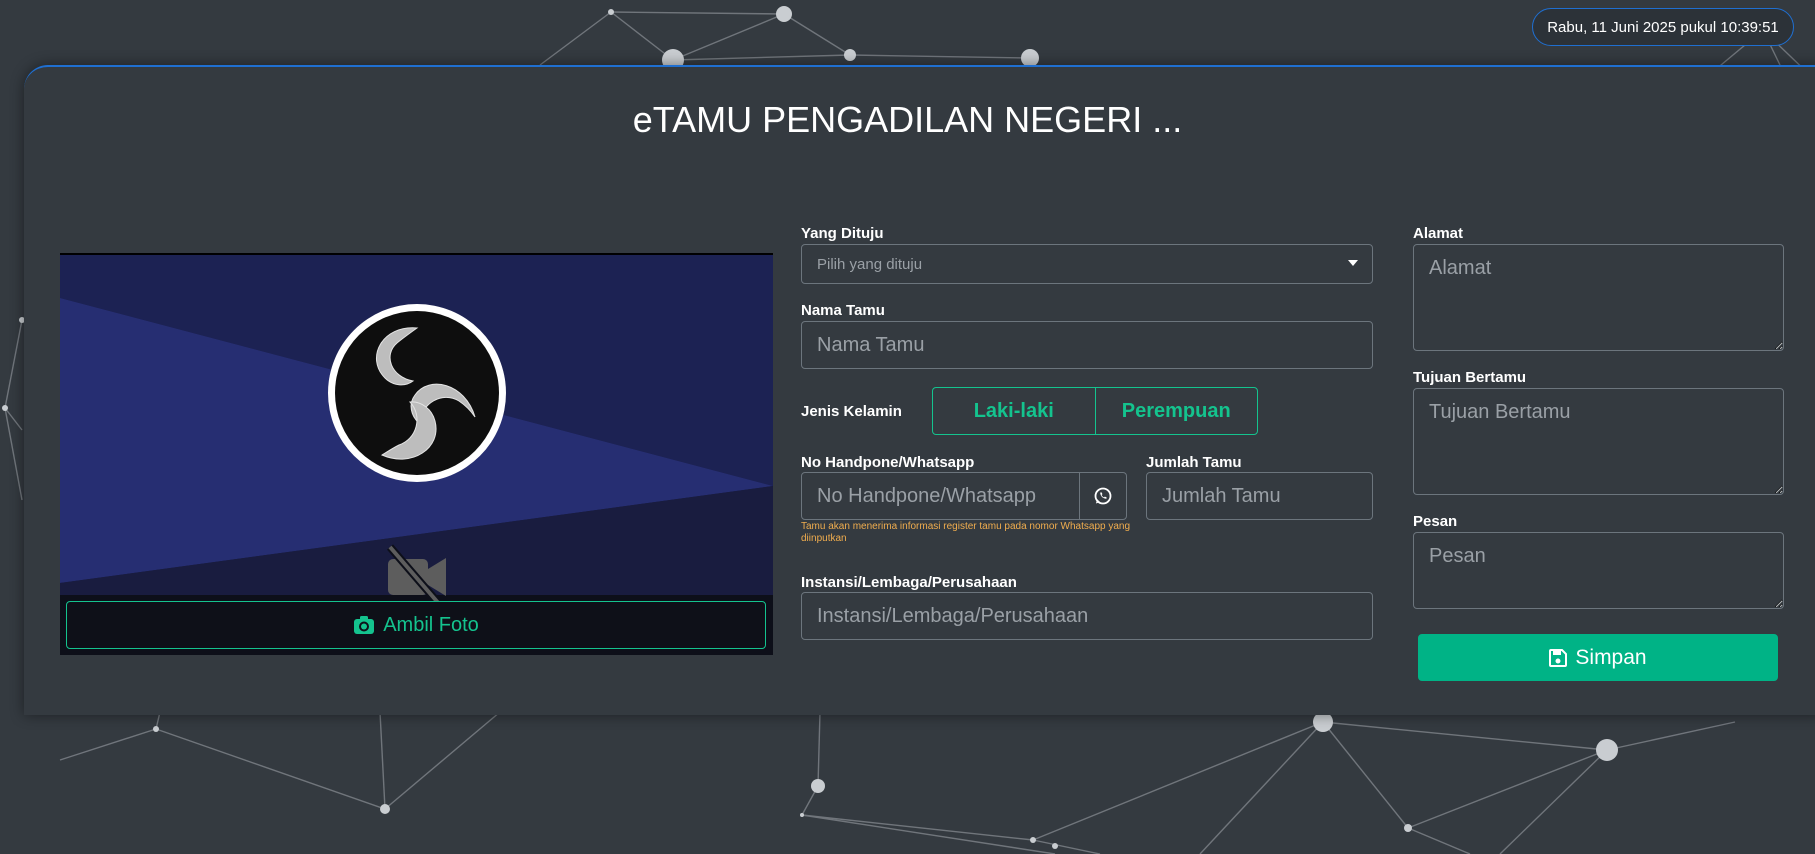 The image size is (1815, 854). I want to click on take-photo-label: Ambil Foto, so click(431, 624).